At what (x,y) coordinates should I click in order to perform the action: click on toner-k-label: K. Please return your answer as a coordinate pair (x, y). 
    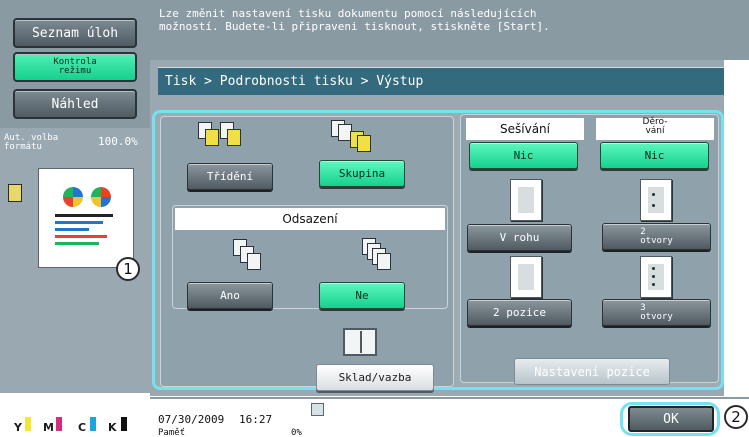
    Looking at the image, I should click on (112, 427).